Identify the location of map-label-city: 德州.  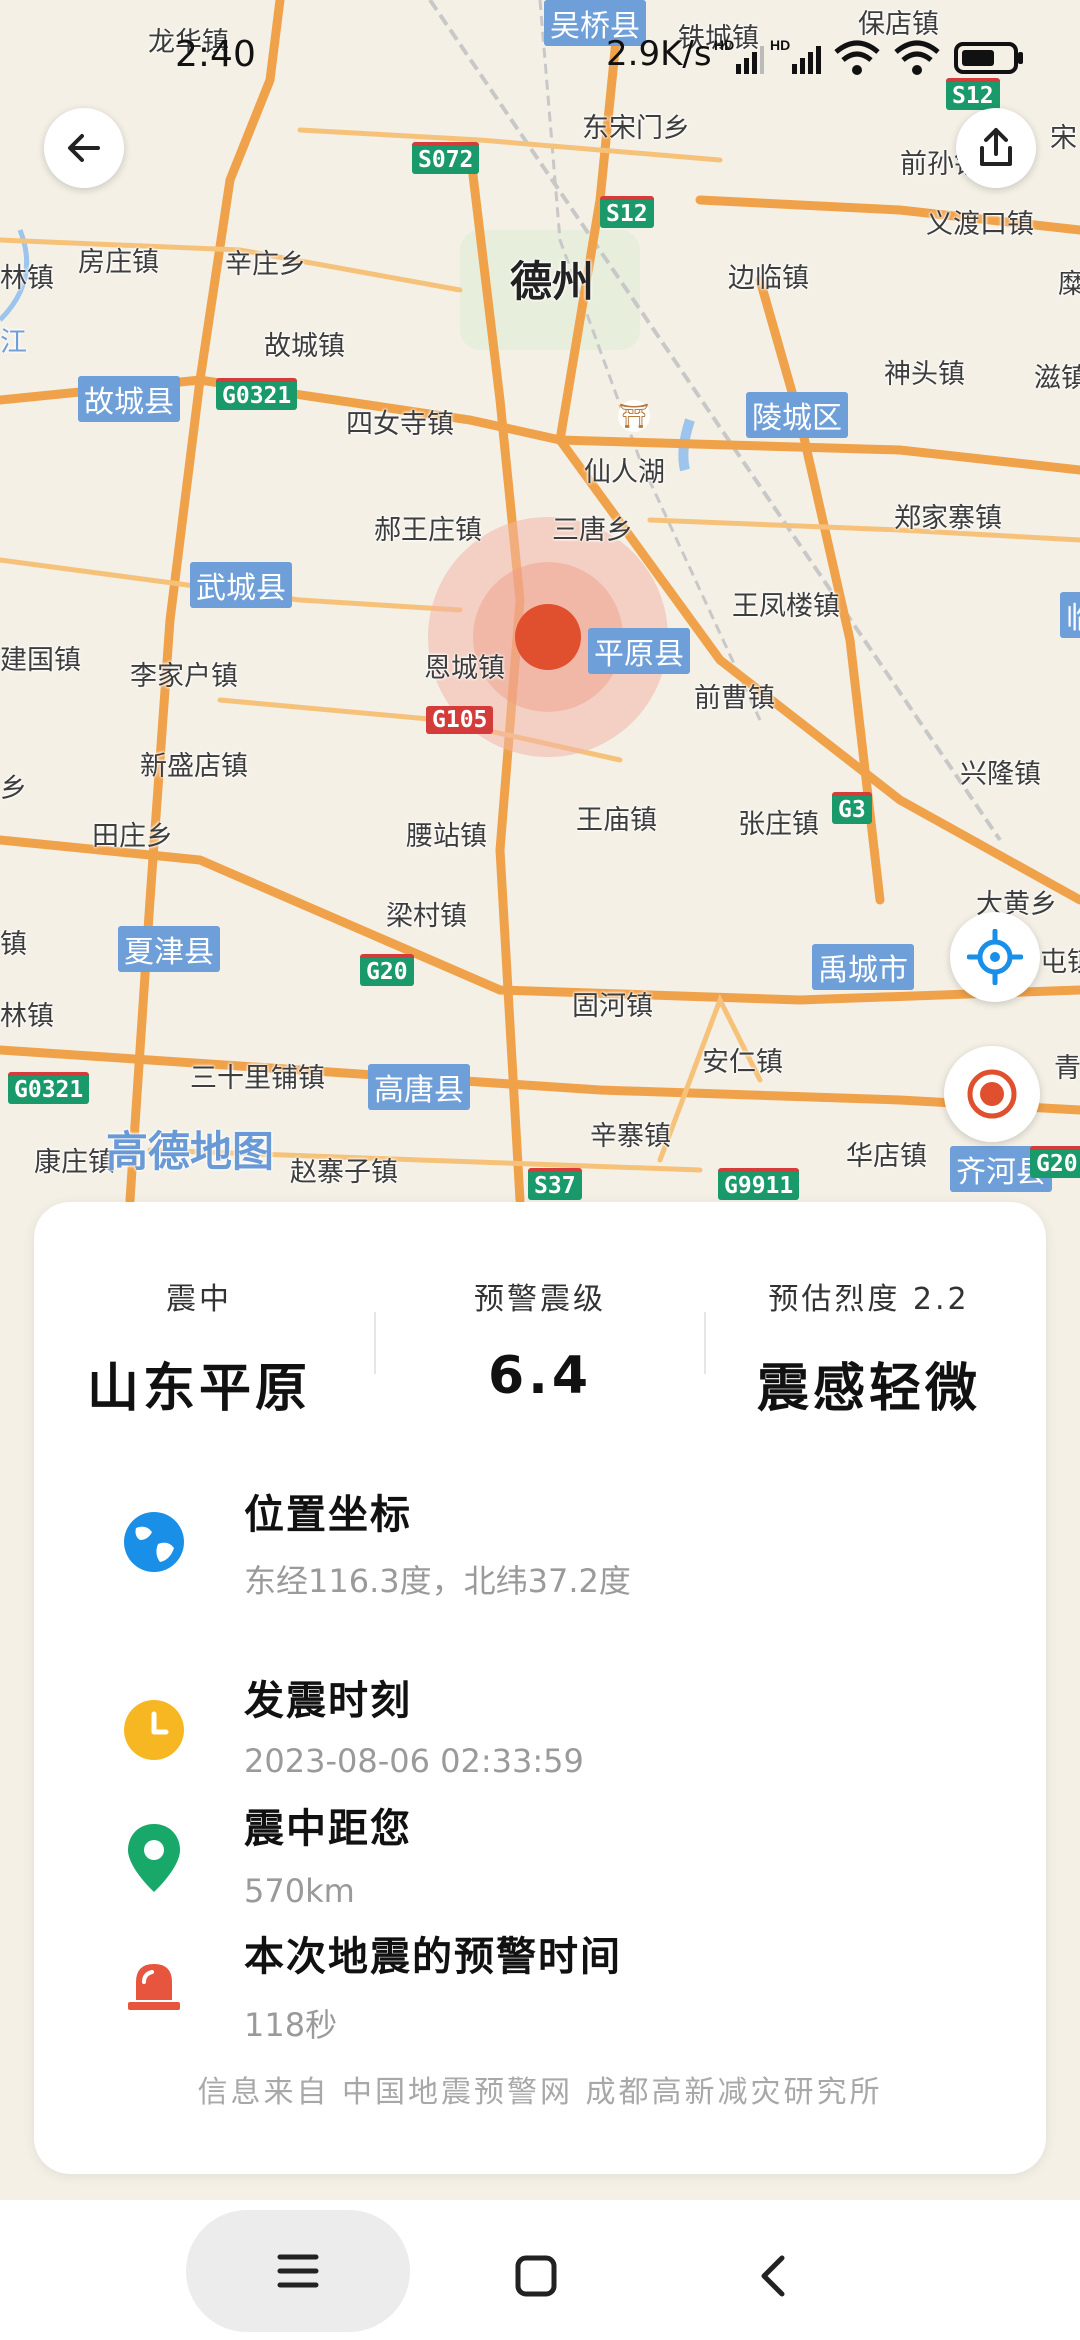
(552, 281).